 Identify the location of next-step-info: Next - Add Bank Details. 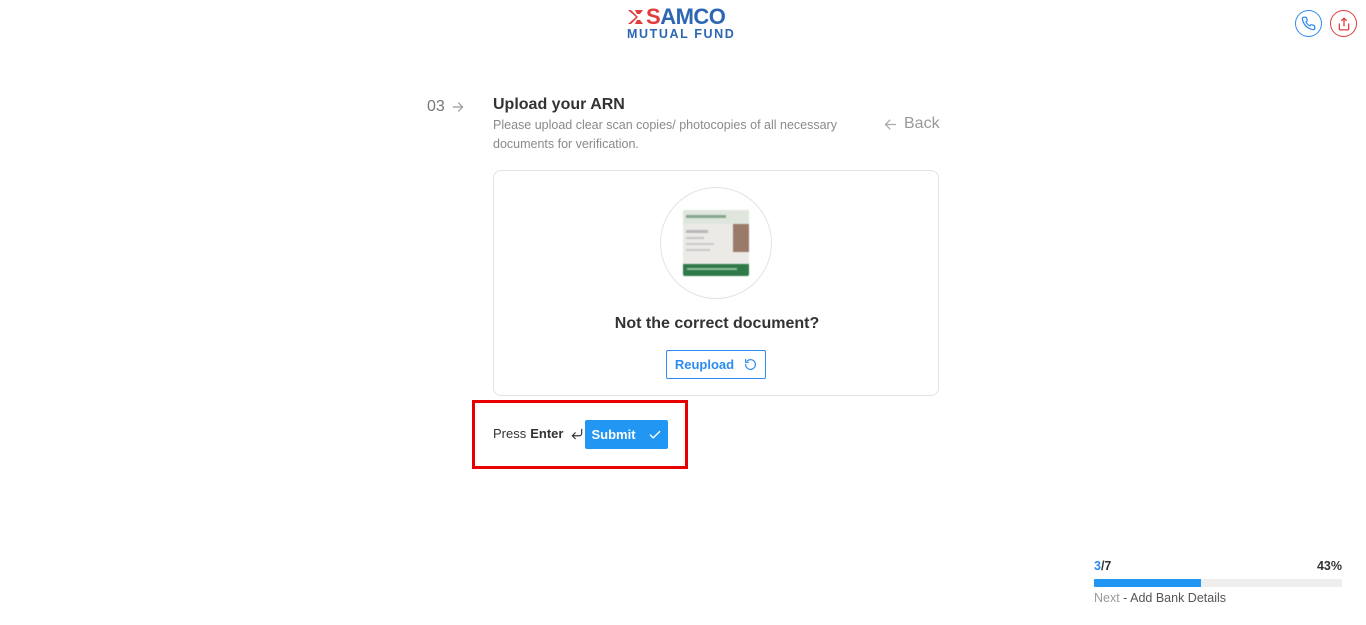
(1218, 598).